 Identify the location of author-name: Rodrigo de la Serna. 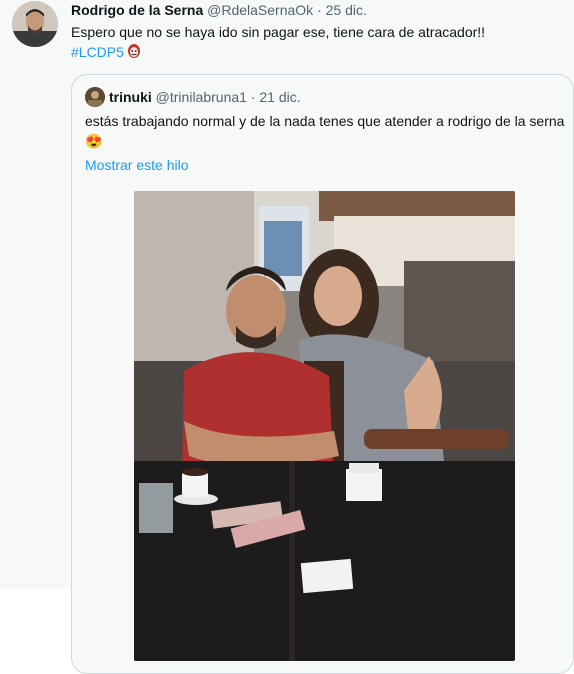
(137, 10).